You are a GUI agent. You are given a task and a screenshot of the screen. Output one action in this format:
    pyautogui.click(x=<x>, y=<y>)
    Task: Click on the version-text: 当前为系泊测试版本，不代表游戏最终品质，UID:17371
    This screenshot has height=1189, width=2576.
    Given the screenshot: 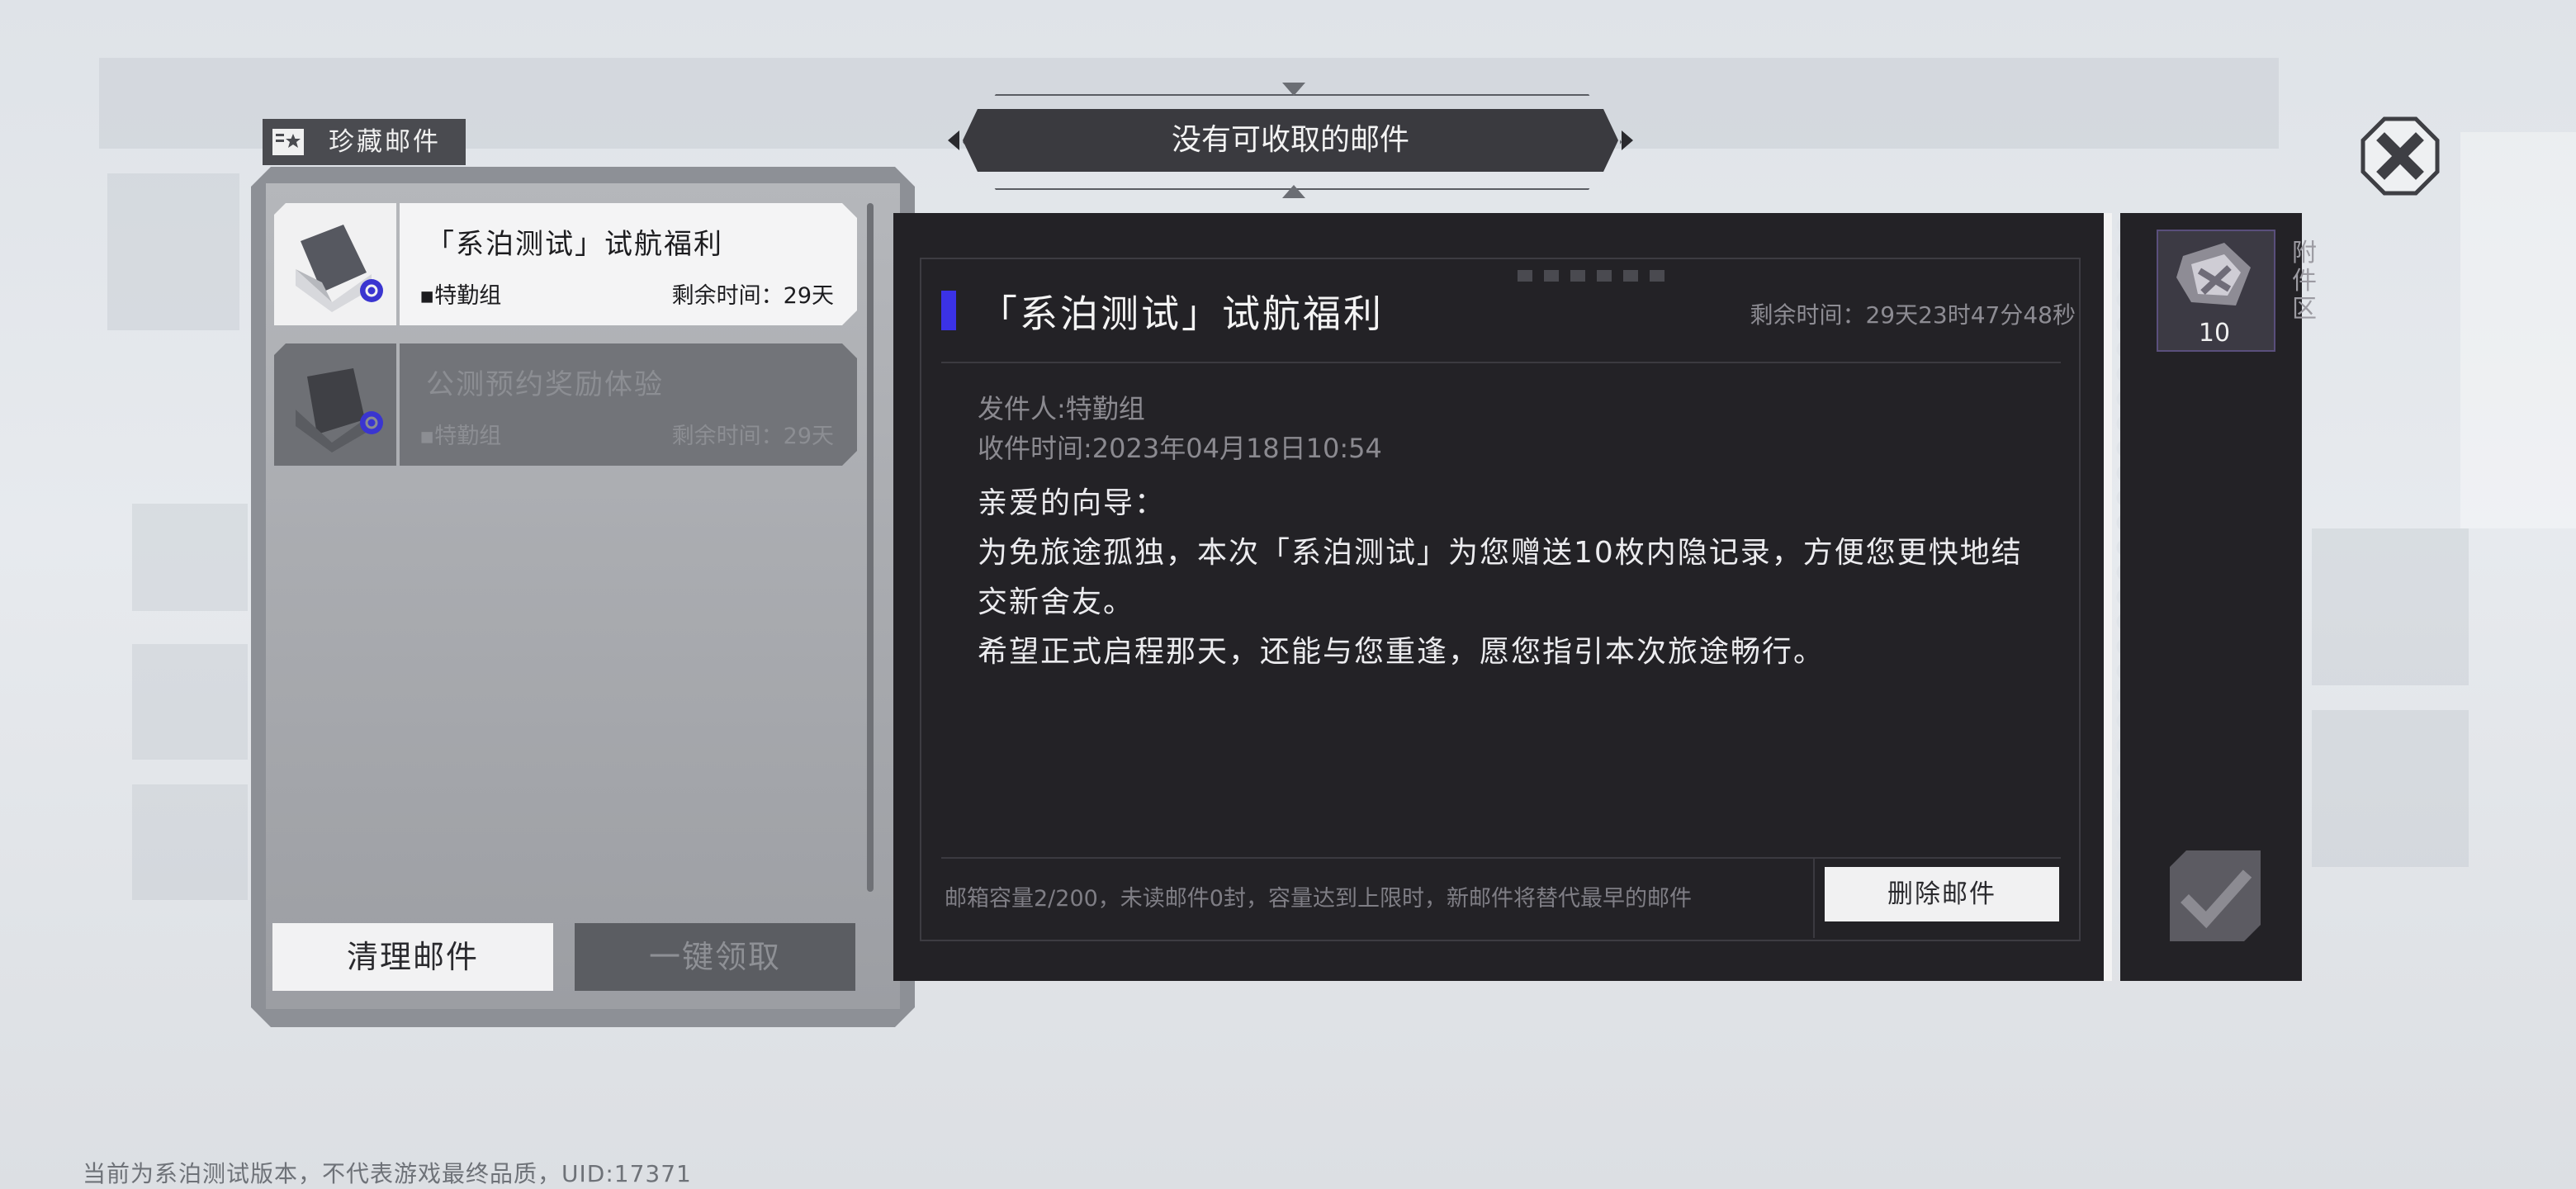 What is the action you would take?
    pyautogui.click(x=387, y=1173)
    